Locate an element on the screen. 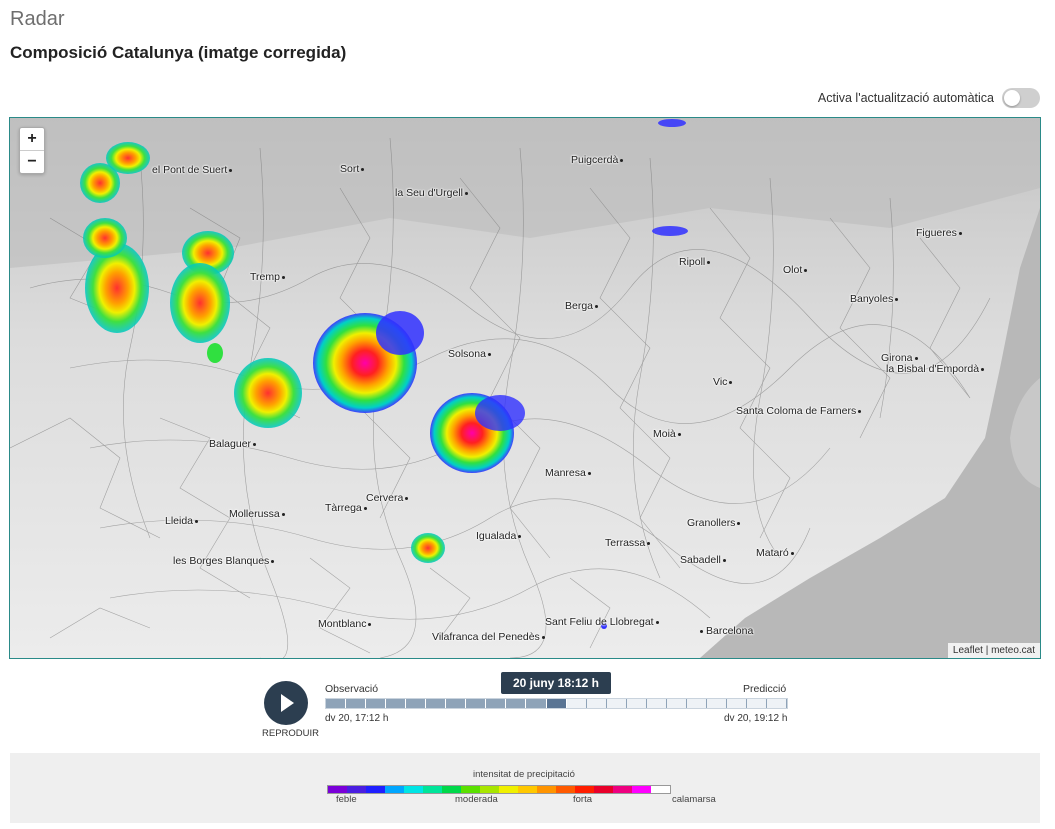  auto-update-toggle is located at coordinates (1021, 98).